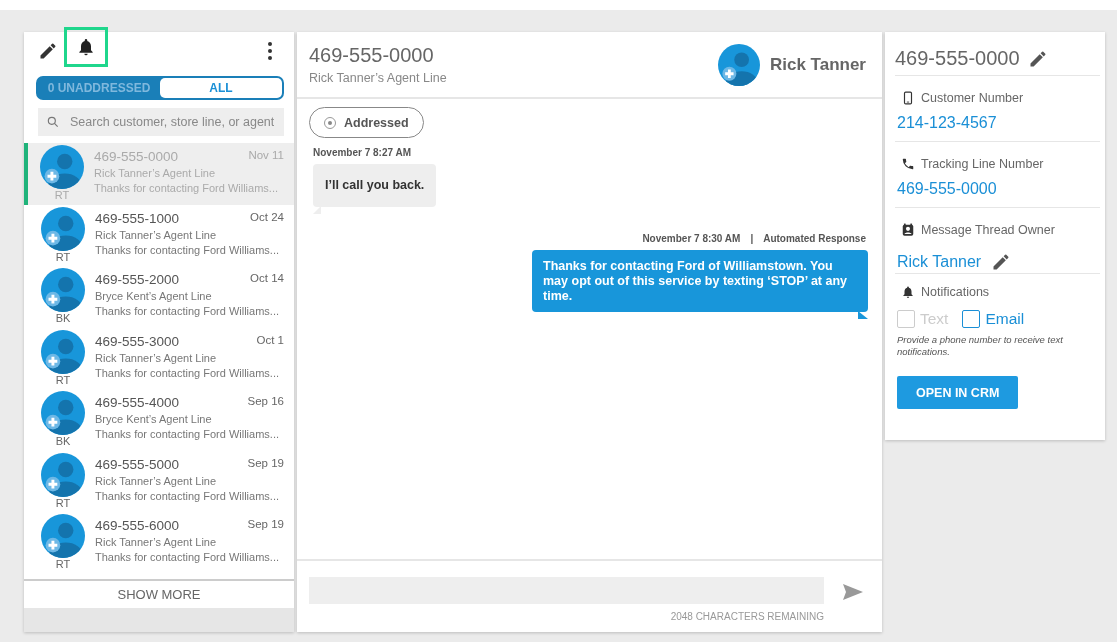 The height and width of the screenshot is (642, 1117). What do you see at coordinates (267, 279) in the screenshot?
I see `conversation-date: Oct 14` at bounding box center [267, 279].